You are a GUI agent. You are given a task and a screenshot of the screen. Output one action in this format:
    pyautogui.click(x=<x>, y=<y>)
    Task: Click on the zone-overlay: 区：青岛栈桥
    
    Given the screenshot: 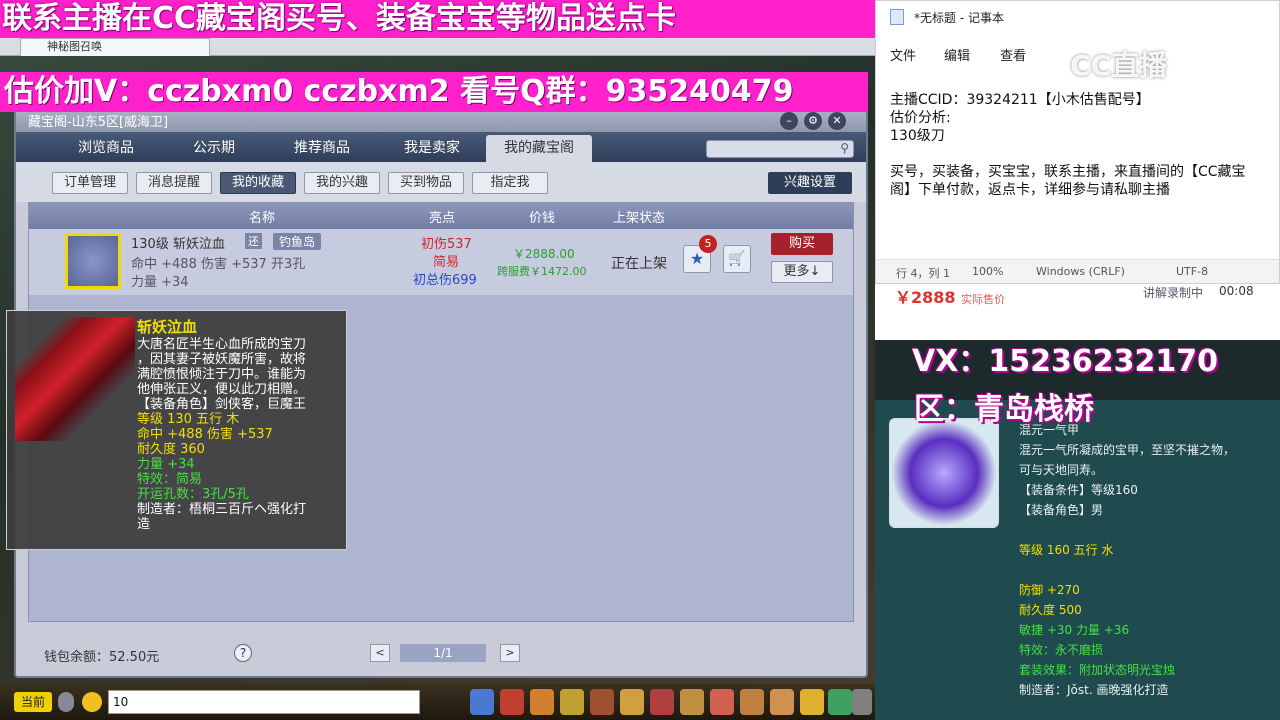 What is the action you would take?
    pyautogui.click(x=1004, y=409)
    